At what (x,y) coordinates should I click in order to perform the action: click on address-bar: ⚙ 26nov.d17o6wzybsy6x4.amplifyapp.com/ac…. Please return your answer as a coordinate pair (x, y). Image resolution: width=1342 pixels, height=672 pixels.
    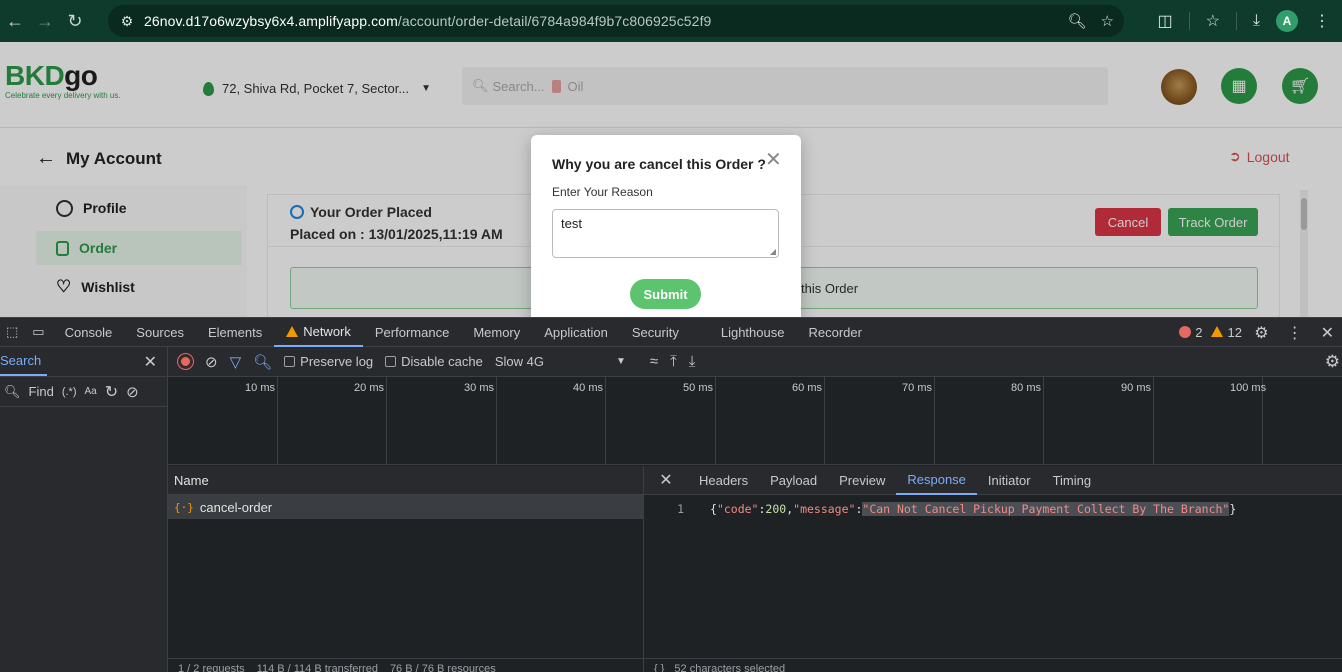
    Looking at the image, I should click on (616, 21).